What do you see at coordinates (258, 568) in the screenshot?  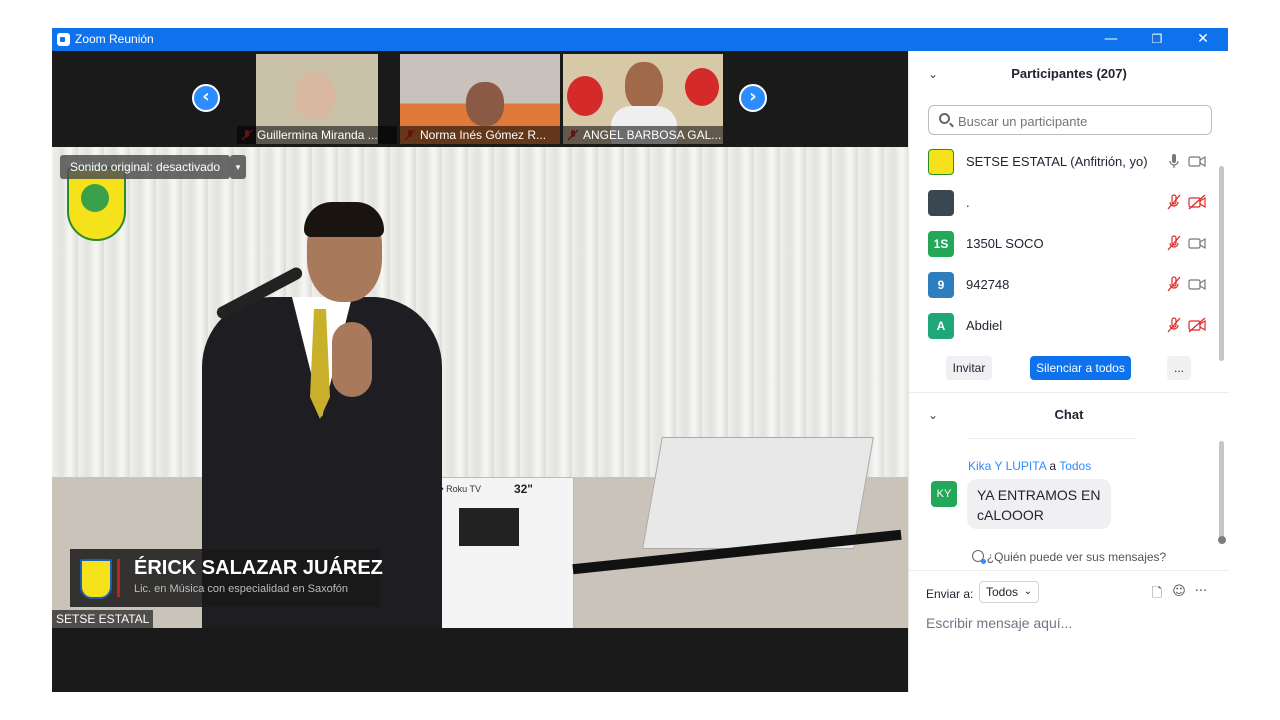 I see `lower-third-name: ÉRICK SALAZAR JUÁREZ` at bounding box center [258, 568].